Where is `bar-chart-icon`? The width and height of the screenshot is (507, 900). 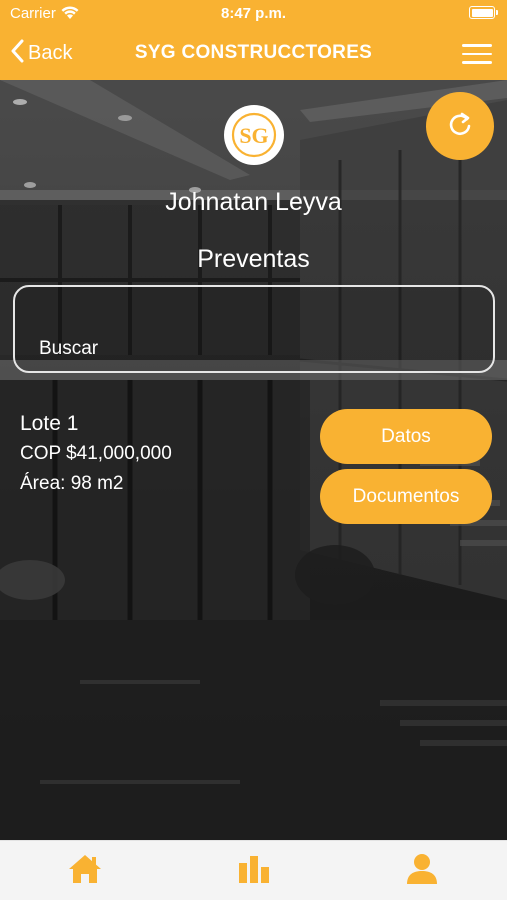
bar-chart-icon is located at coordinates (254, 871).